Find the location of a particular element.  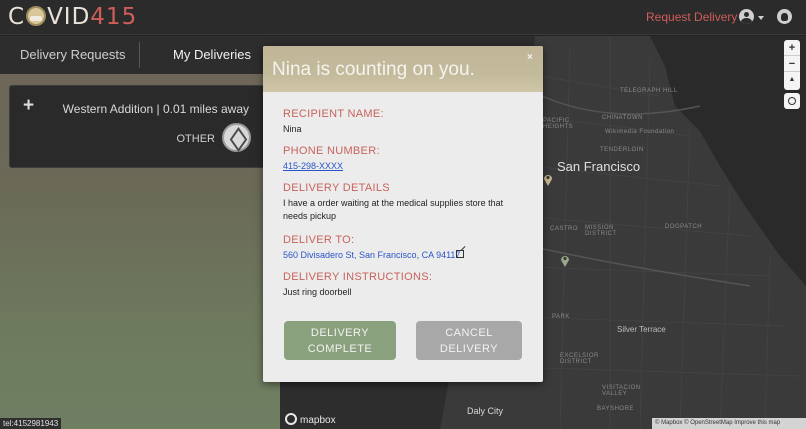

map-city-daly-city: Daly City is located at coordinates (485, 411).